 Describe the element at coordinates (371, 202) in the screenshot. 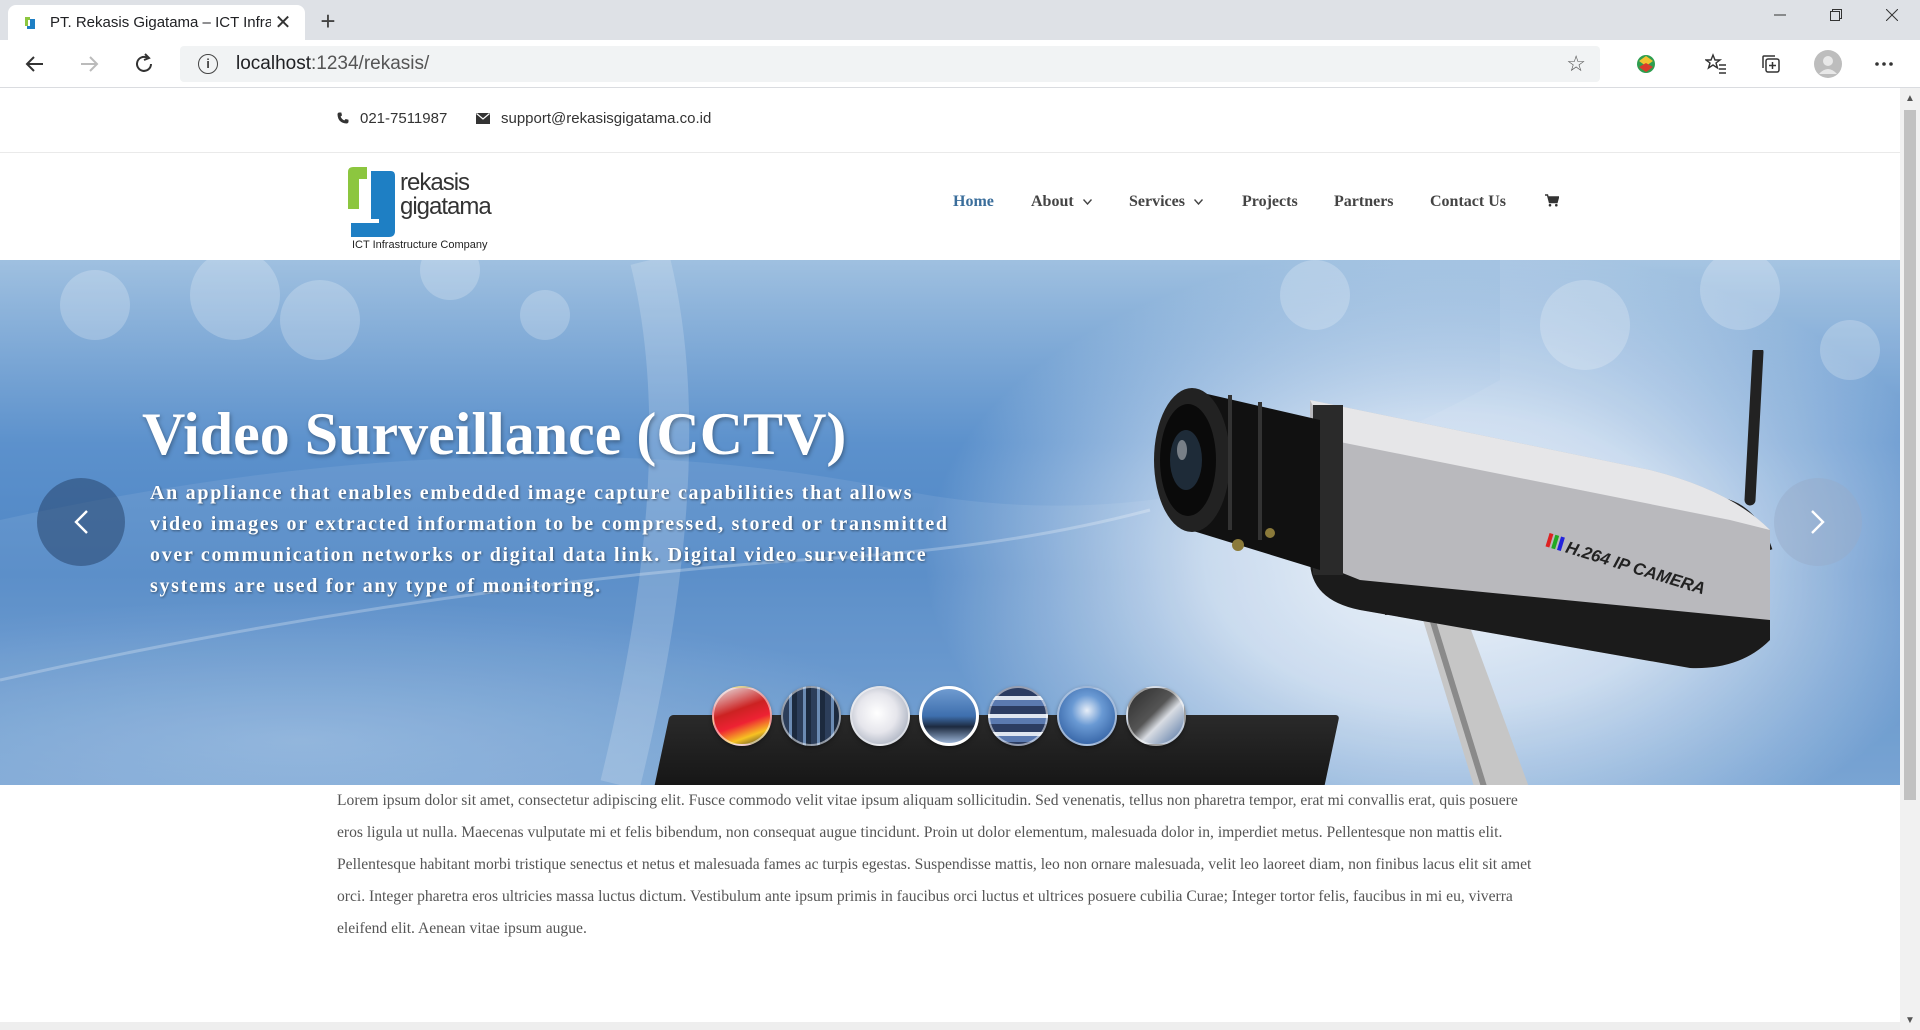

I see `logo-mark-icon` at that location.